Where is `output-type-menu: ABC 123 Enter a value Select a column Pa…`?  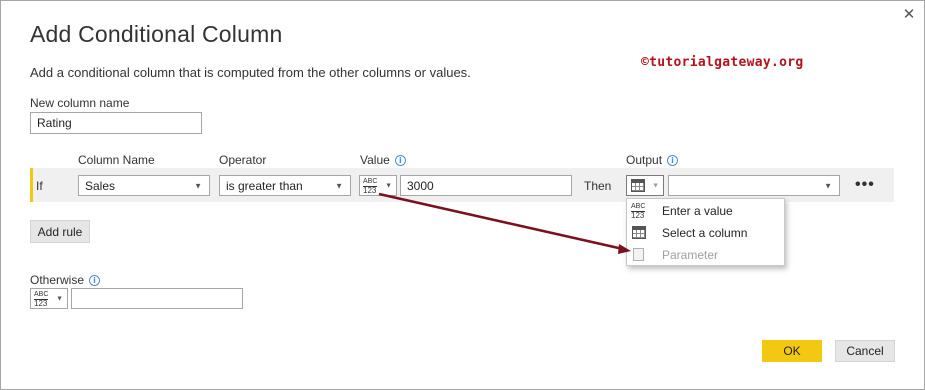
output-type-menu: ABC 123 Enter a value Select a column Pa… is located at coordinates (705, 232).